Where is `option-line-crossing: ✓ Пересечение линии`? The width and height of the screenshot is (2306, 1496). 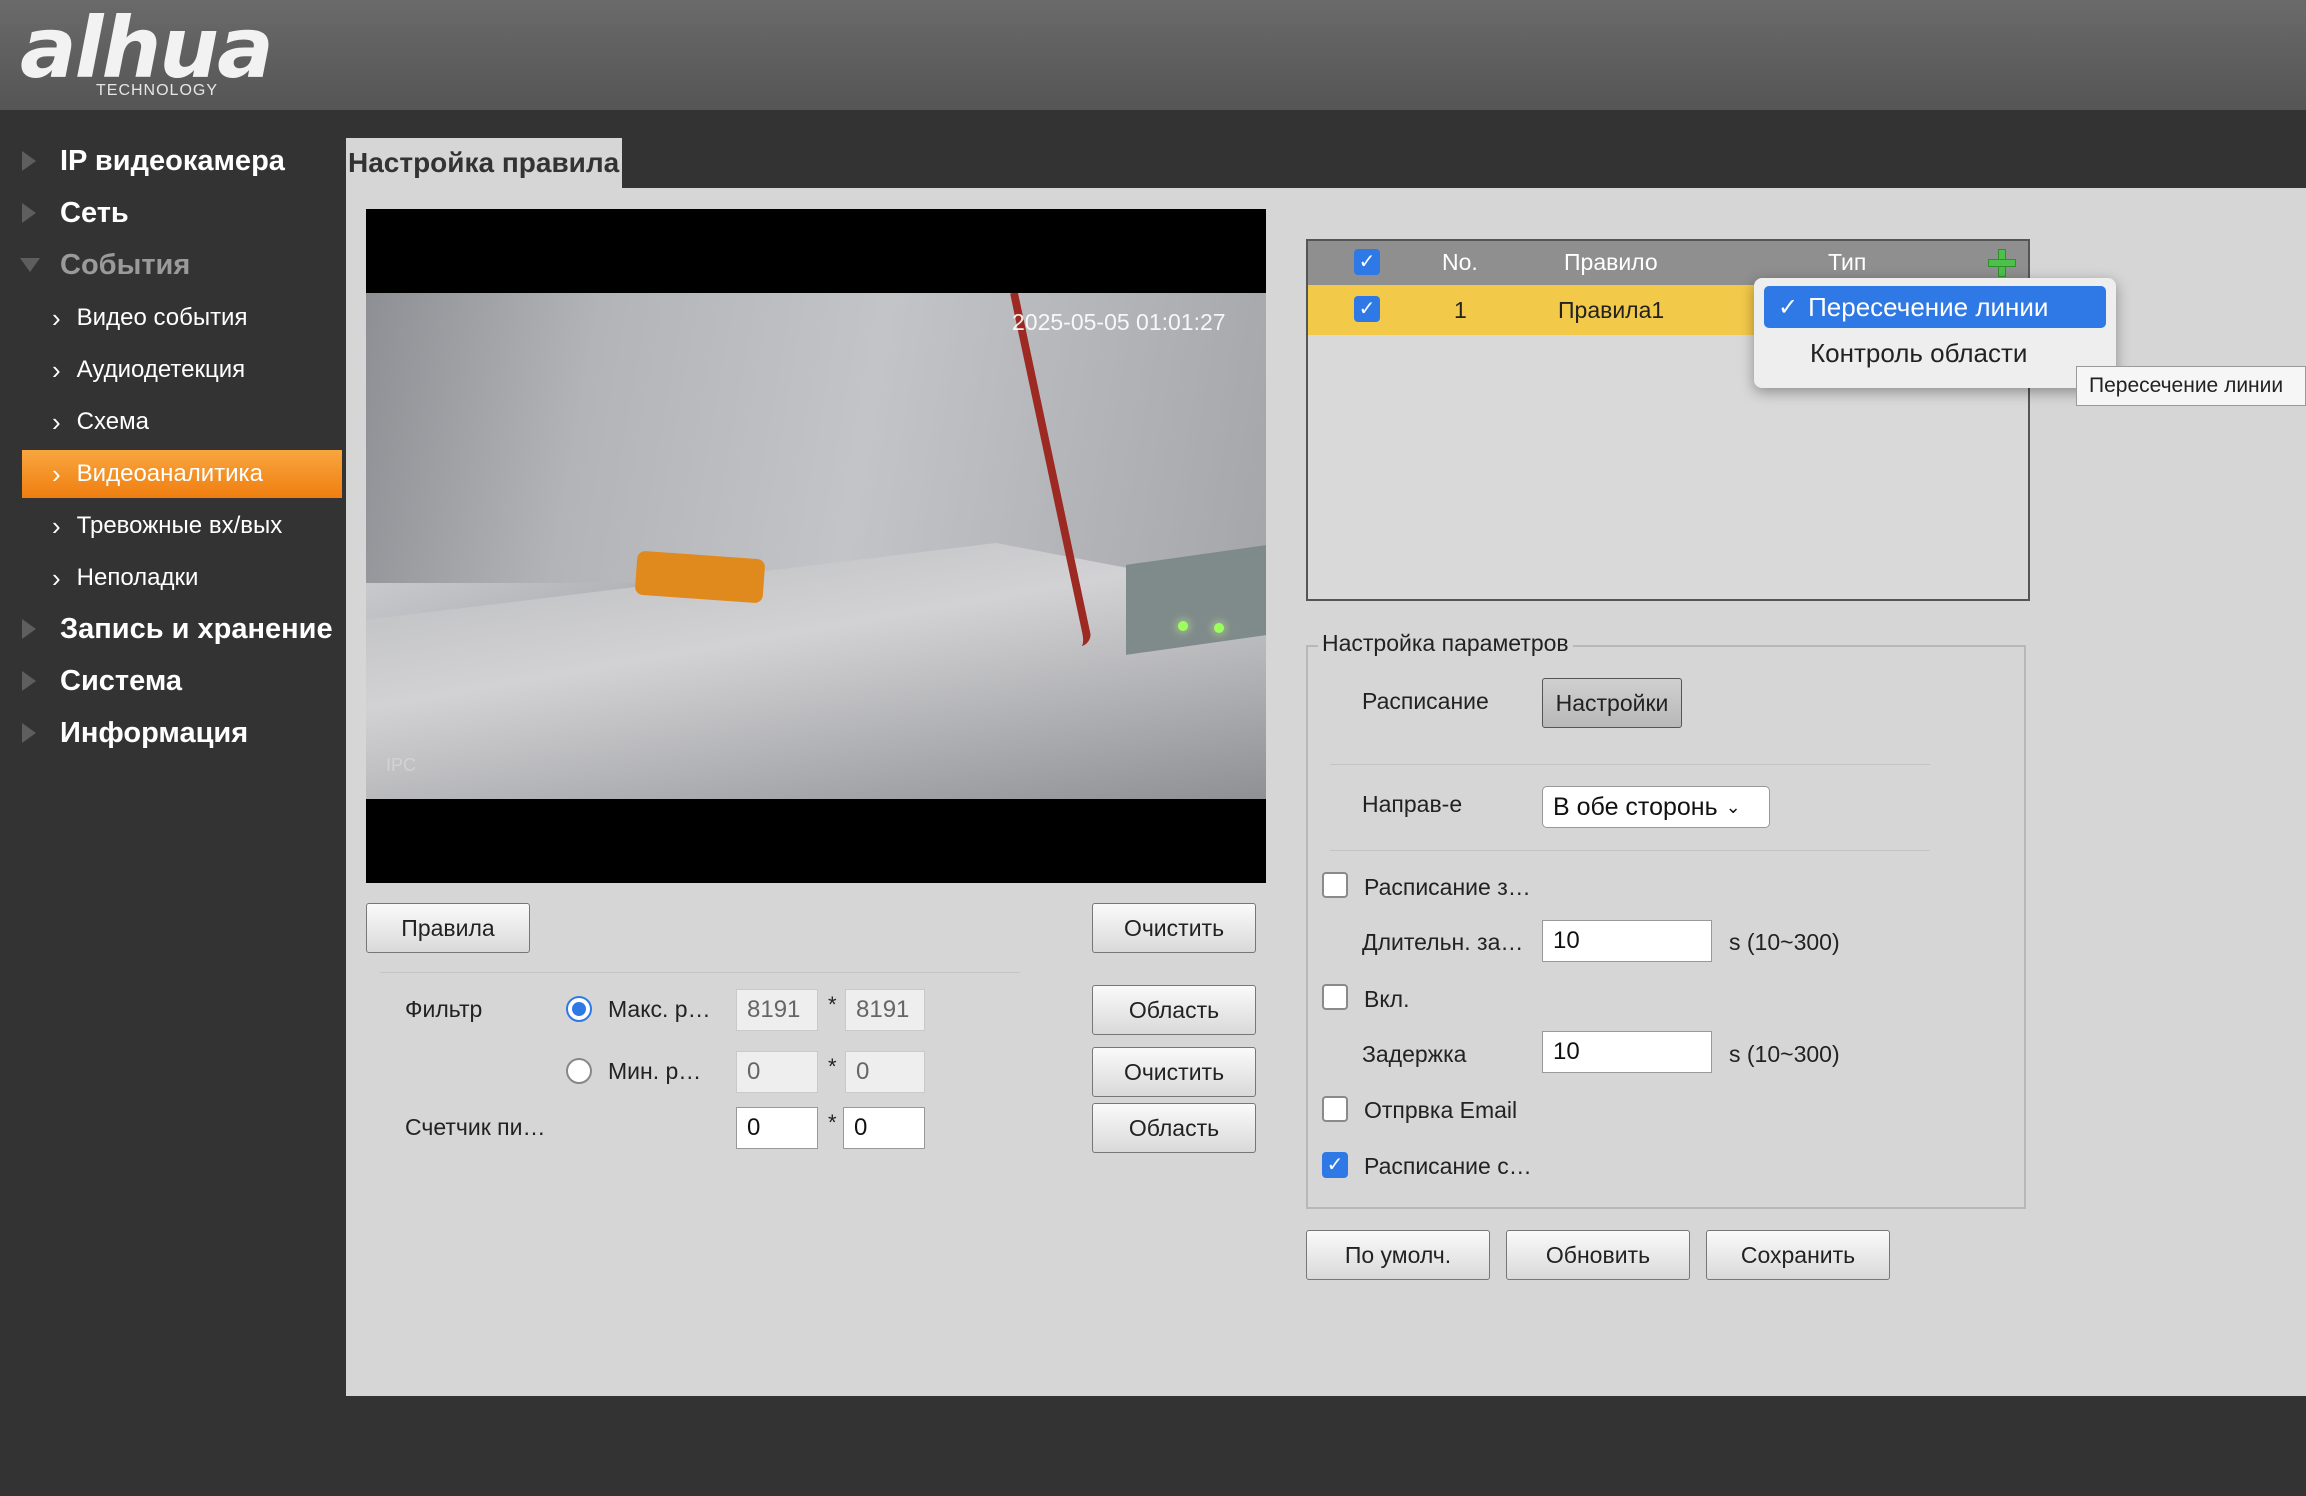 option-line-crossing: ✓ Пересечение линии is located at coordinates (1935, 307).